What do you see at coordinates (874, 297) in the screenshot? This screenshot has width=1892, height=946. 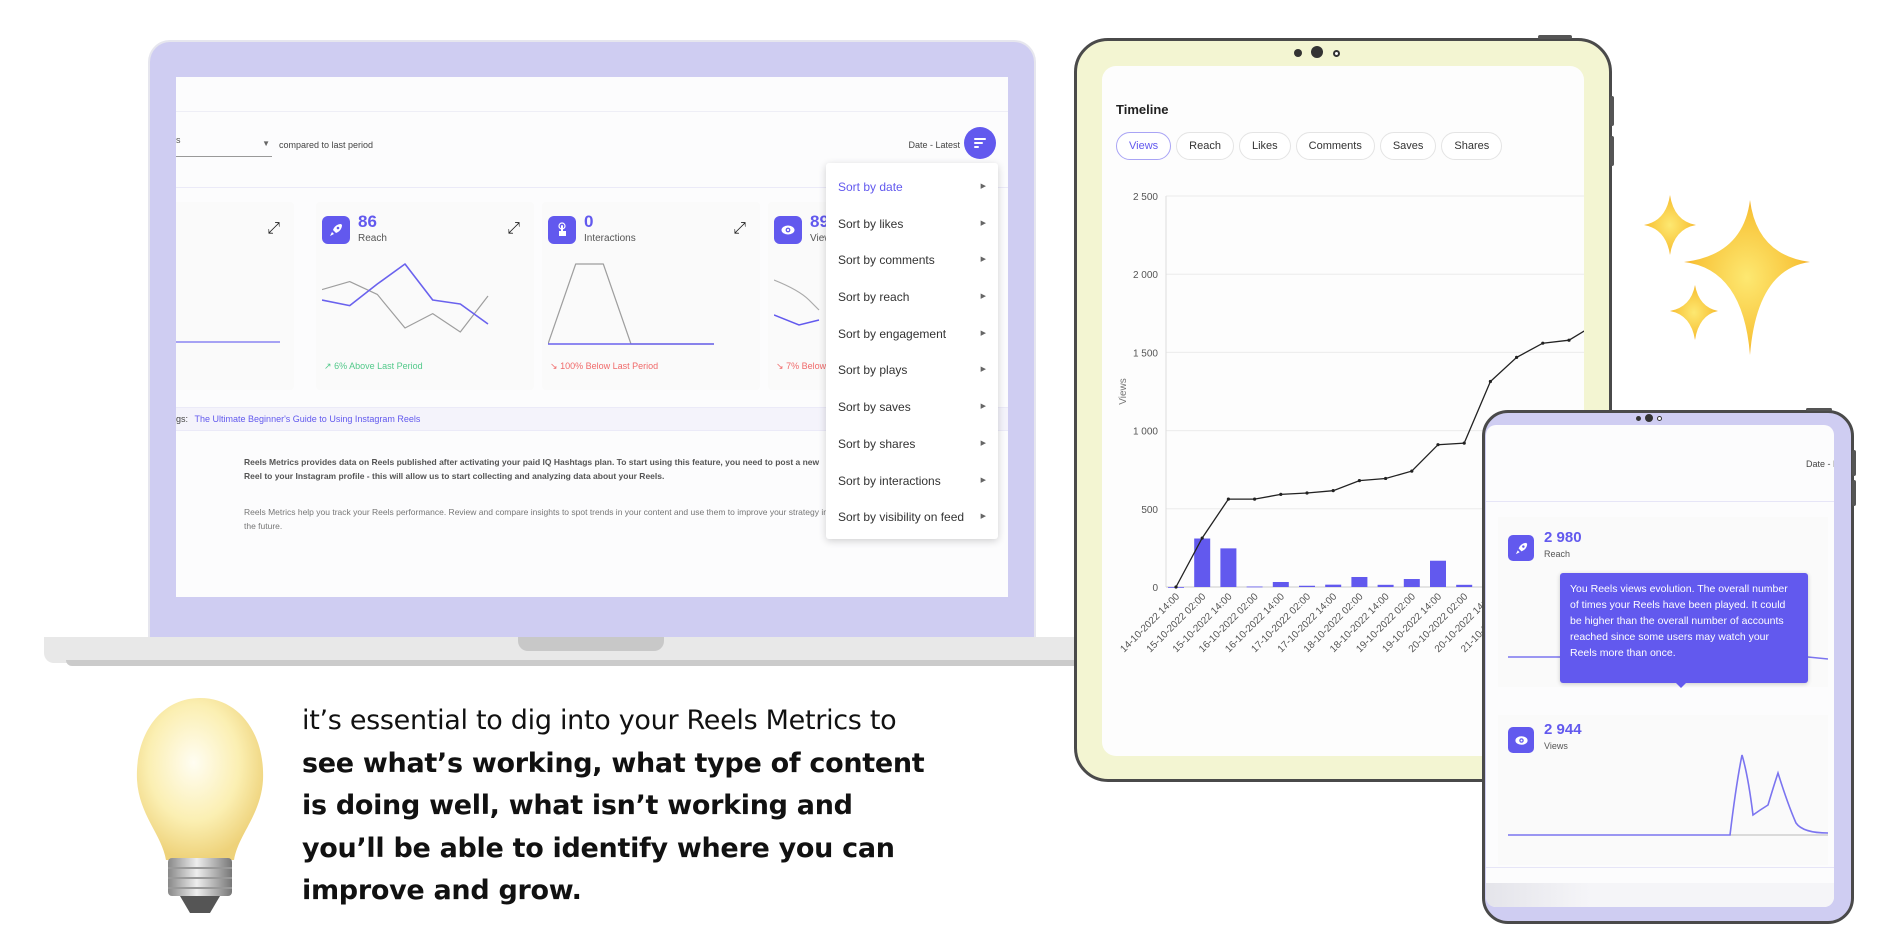 I see `sort-item-label: Sort by reach` at bounding box center [874, 297].